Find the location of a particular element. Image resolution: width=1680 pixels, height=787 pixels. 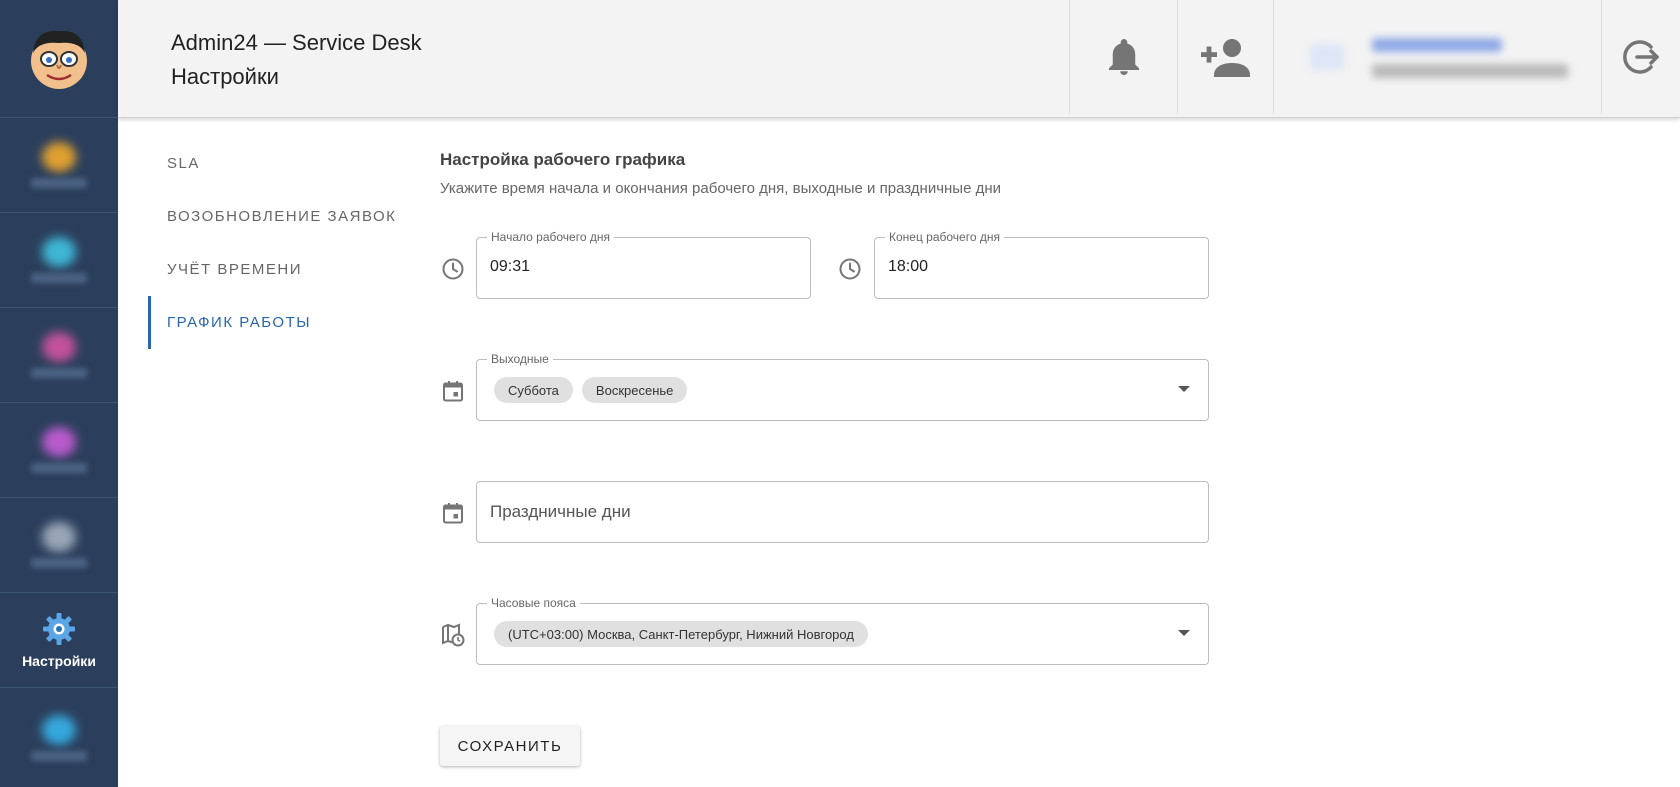

avatar-logo is located at coordinates (59, 59).